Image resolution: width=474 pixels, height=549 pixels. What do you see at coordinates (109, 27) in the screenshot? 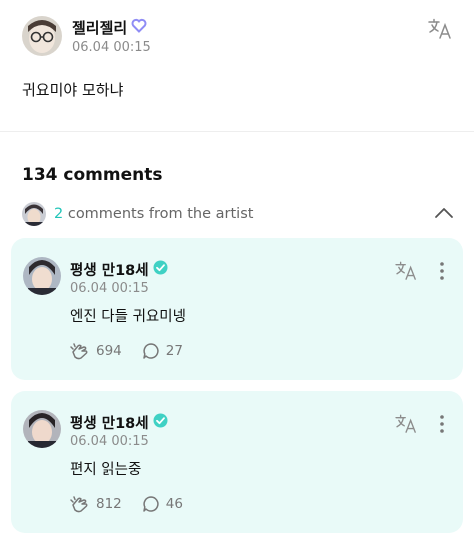
I see `post-author-name: 젤리젤리` at bounding box center [109, 27].